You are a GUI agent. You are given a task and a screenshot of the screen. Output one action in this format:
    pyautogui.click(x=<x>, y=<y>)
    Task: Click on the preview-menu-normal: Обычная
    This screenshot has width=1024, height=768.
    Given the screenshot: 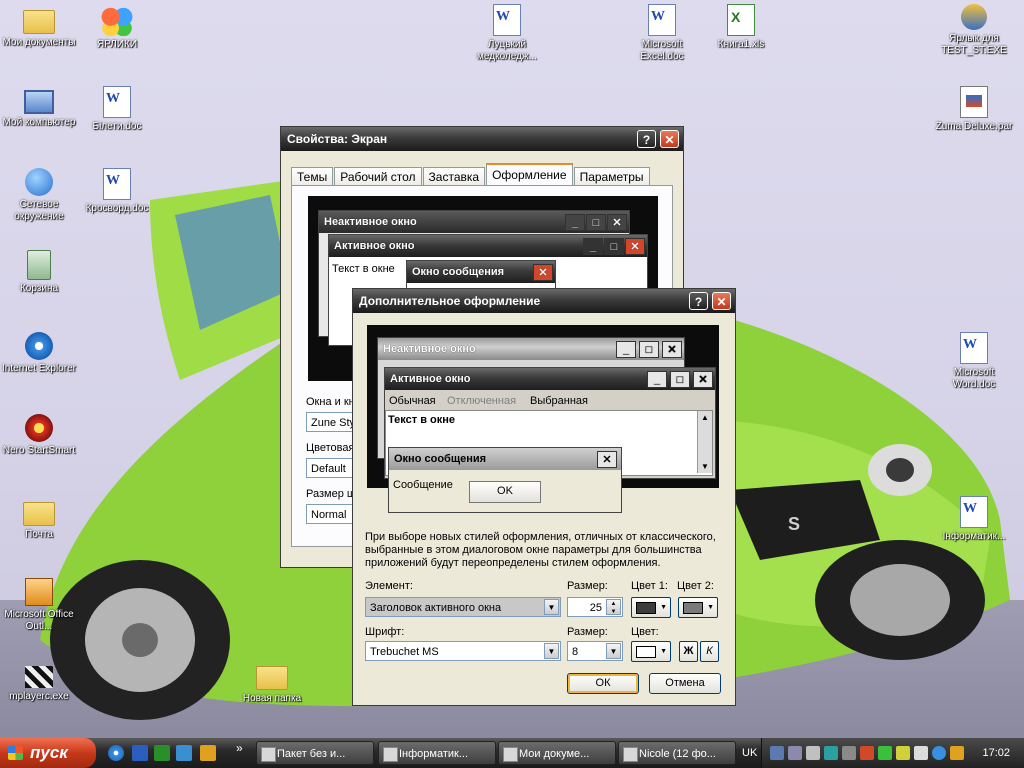 What is the action you would take?
    pyautogui.click(x=412, y=401)
    